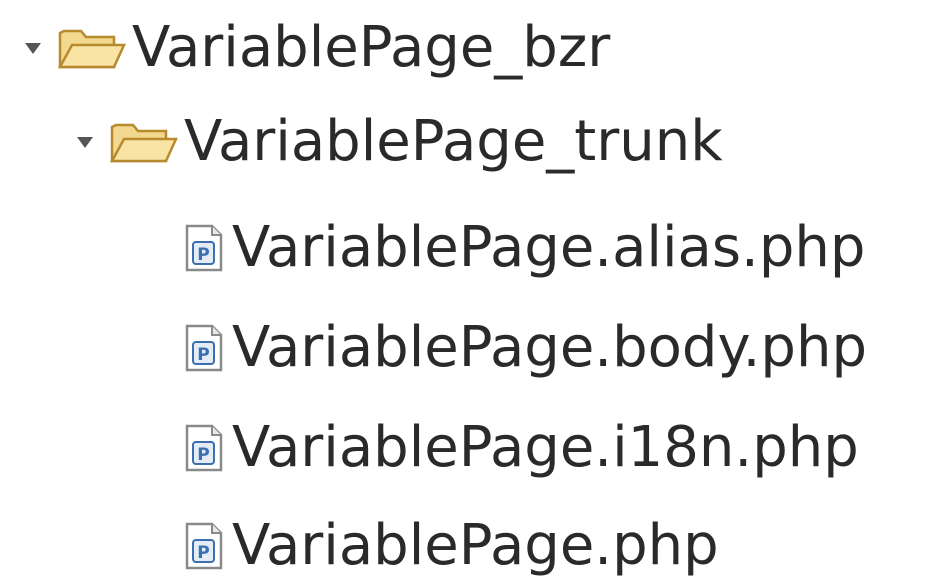  What do you see at coordinates (371, 47) in the screenshot?
I see `tree-node-label: VariablePage_bzr` at bounding box center [371, 47].